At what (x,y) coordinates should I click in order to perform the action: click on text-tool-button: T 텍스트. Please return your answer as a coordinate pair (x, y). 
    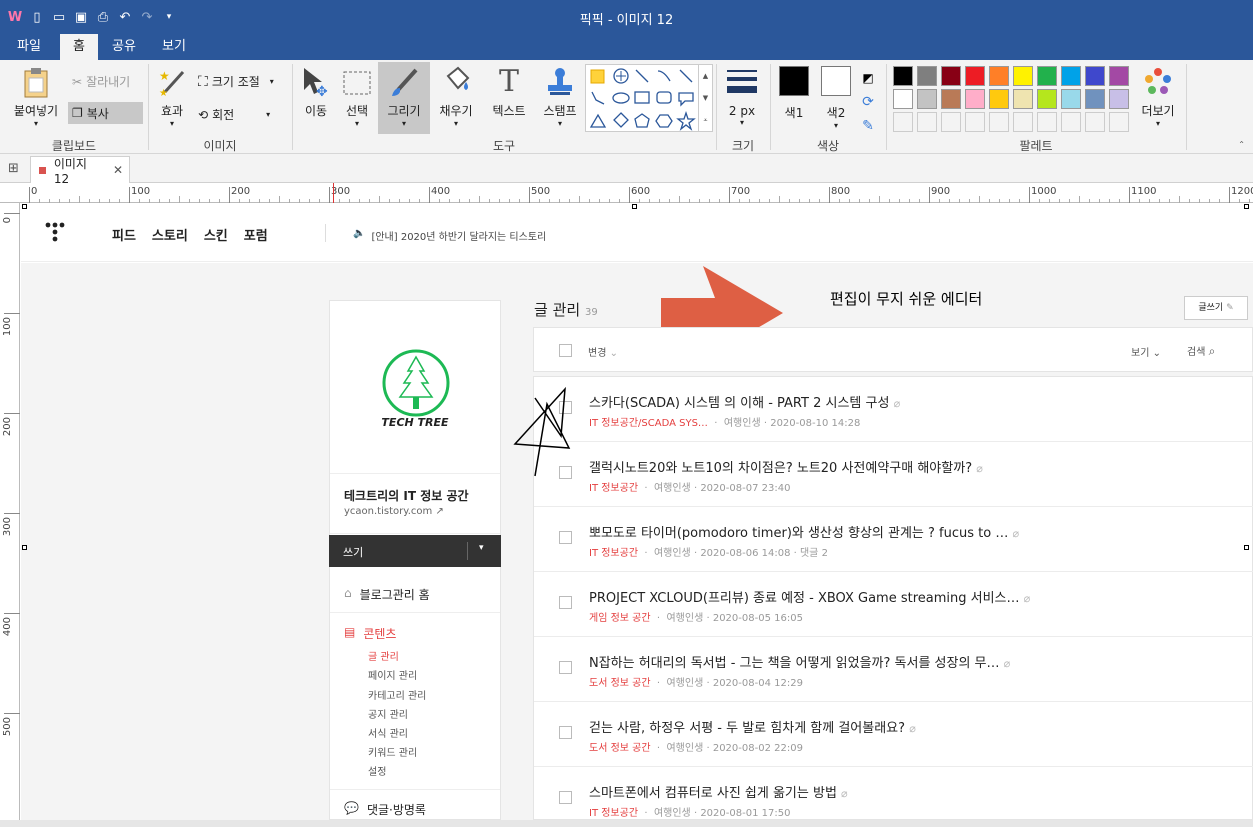
    Looking at the image, I should click on (509, 92).